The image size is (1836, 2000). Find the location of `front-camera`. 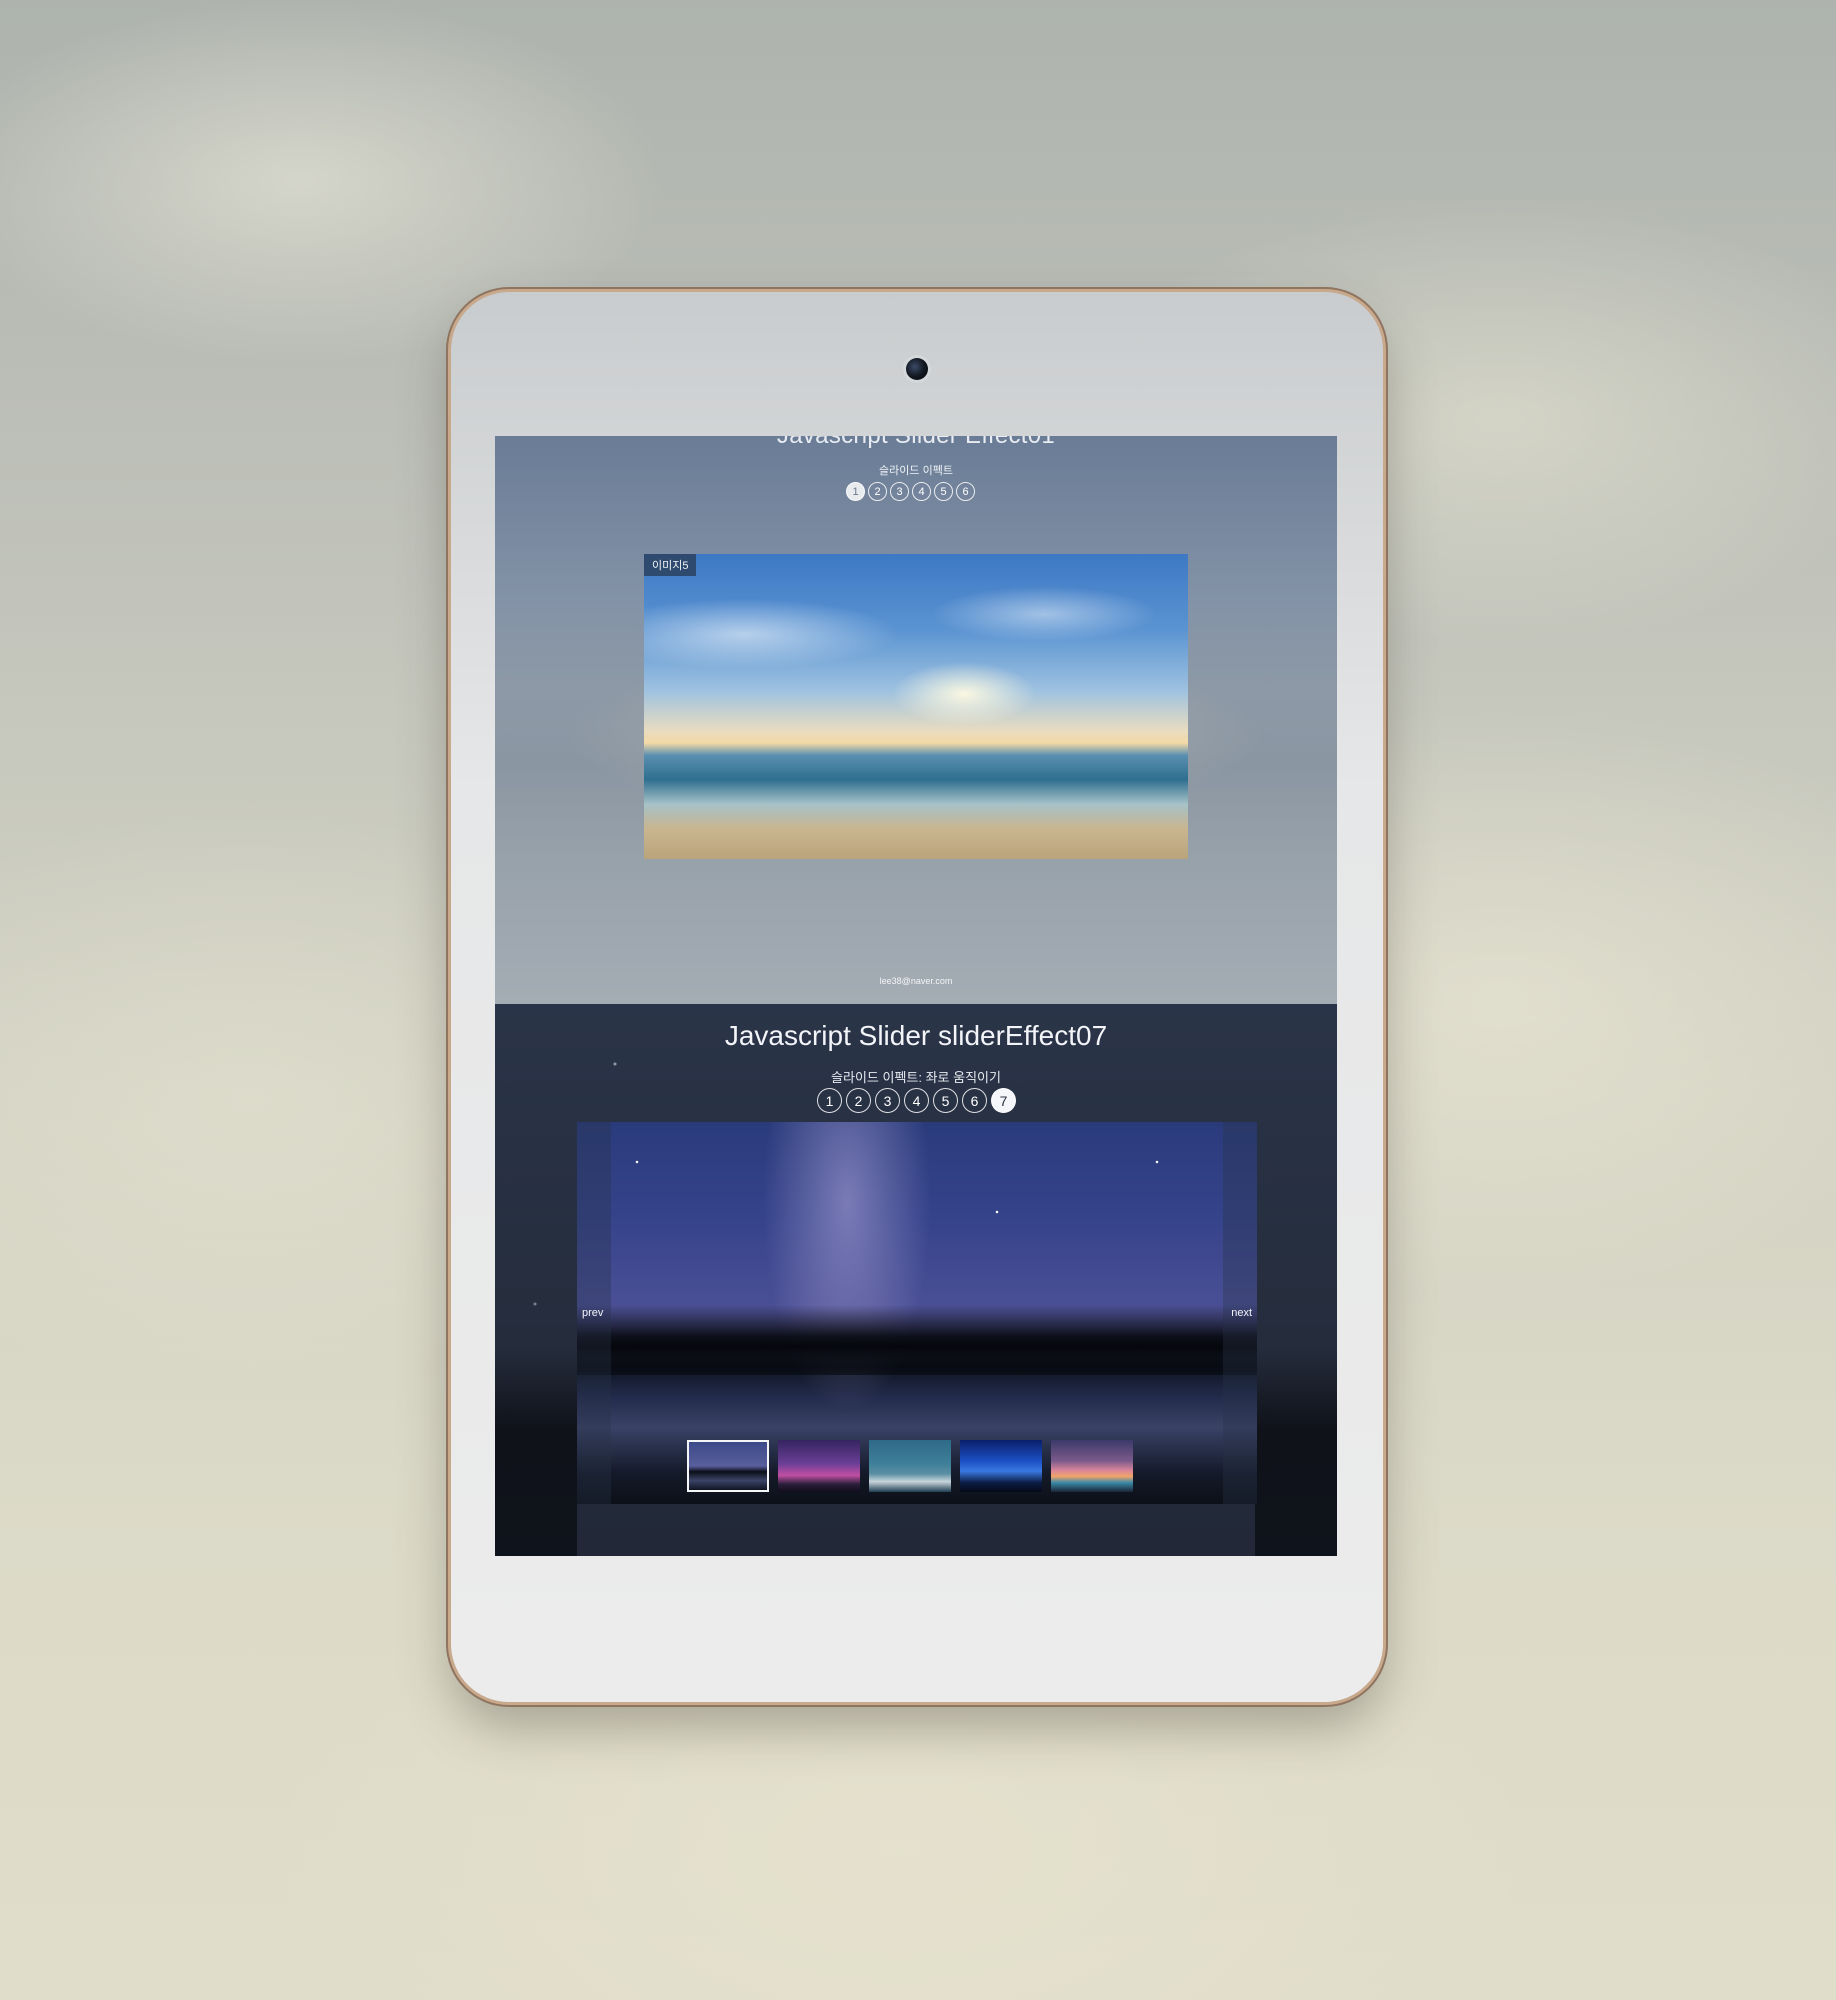

front-camera is located at coordinates (917, 369).